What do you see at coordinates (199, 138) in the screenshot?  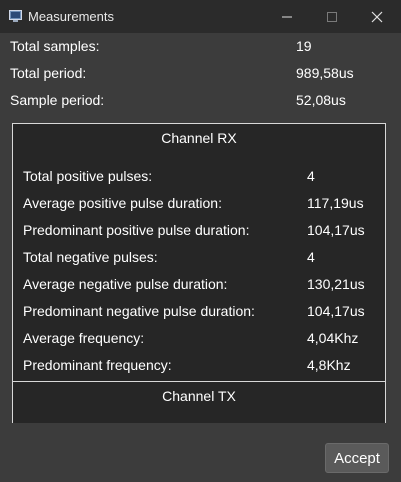 I see `channel-rx-title: Channel RX` at bounding box center [199, 138].